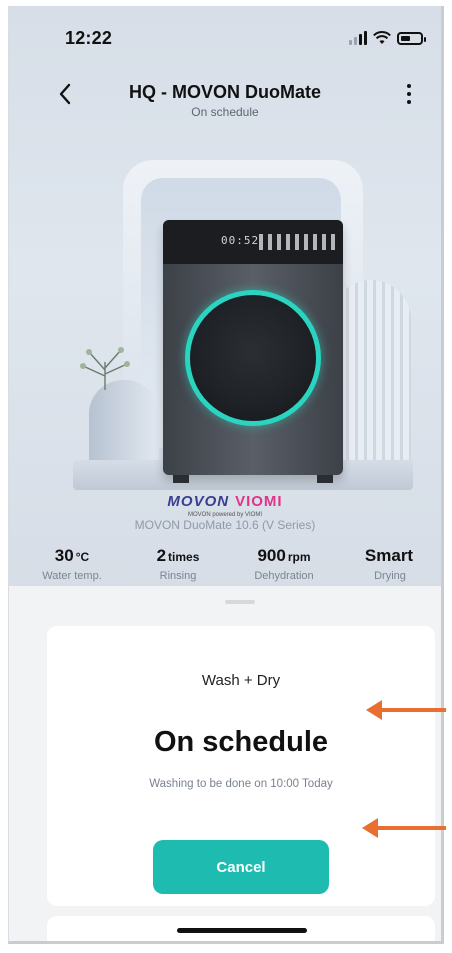  Describe the element at coordinates (242, 930) in the screenshot. I see `home-indicator` at that location.